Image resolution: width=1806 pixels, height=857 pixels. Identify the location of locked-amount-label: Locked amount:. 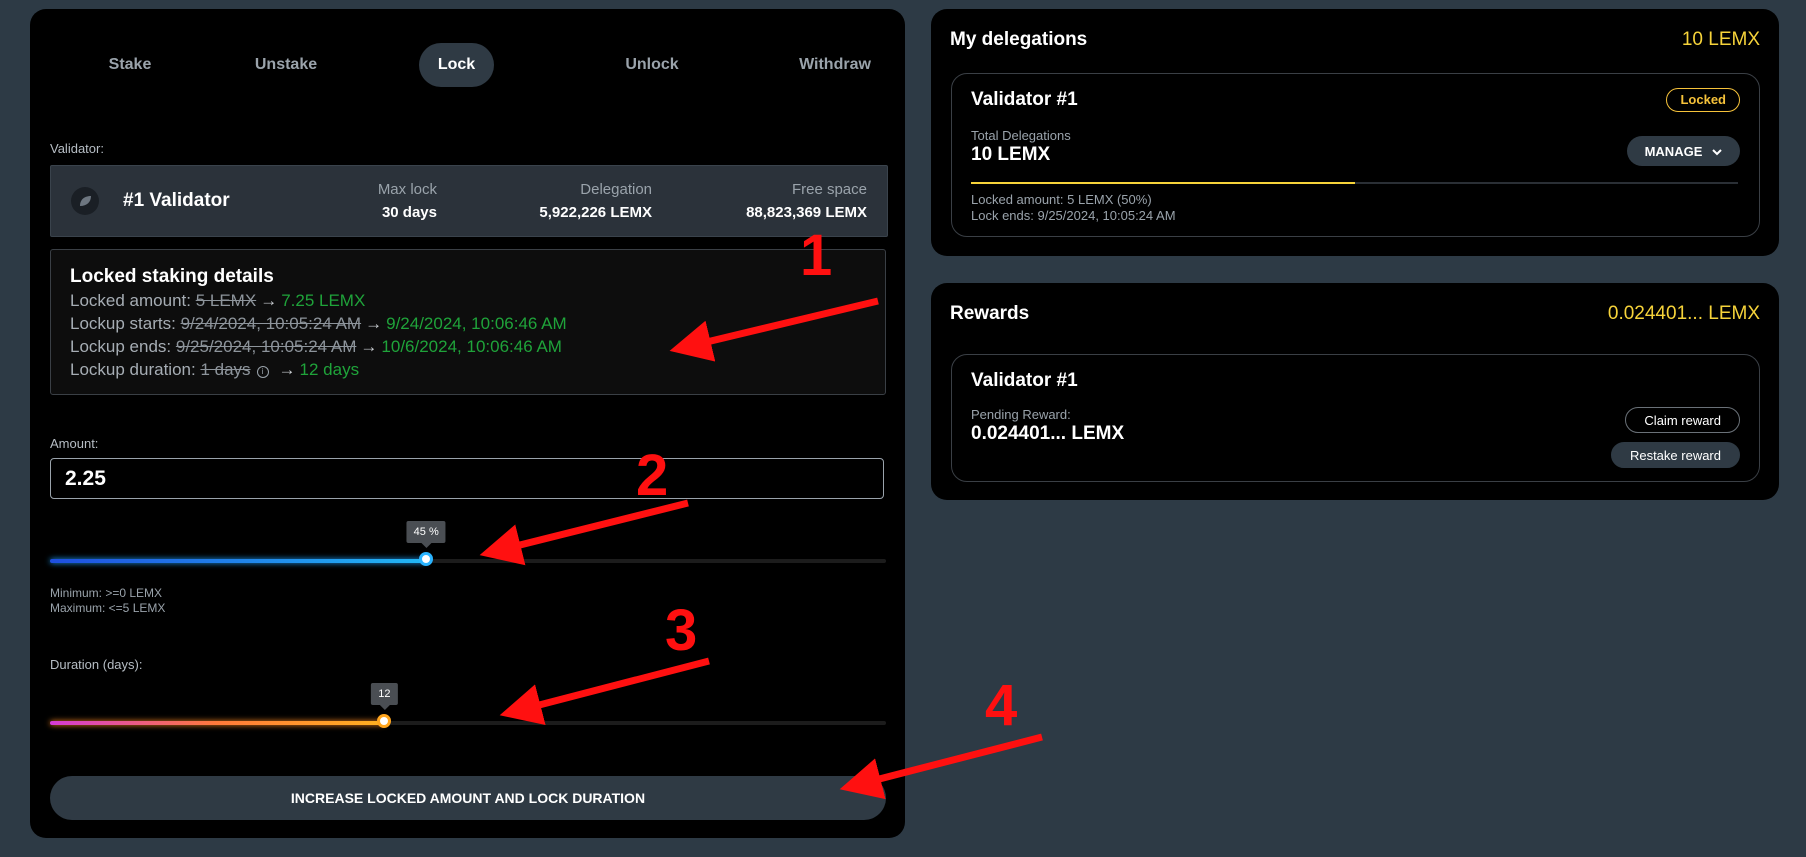
(130, 300).